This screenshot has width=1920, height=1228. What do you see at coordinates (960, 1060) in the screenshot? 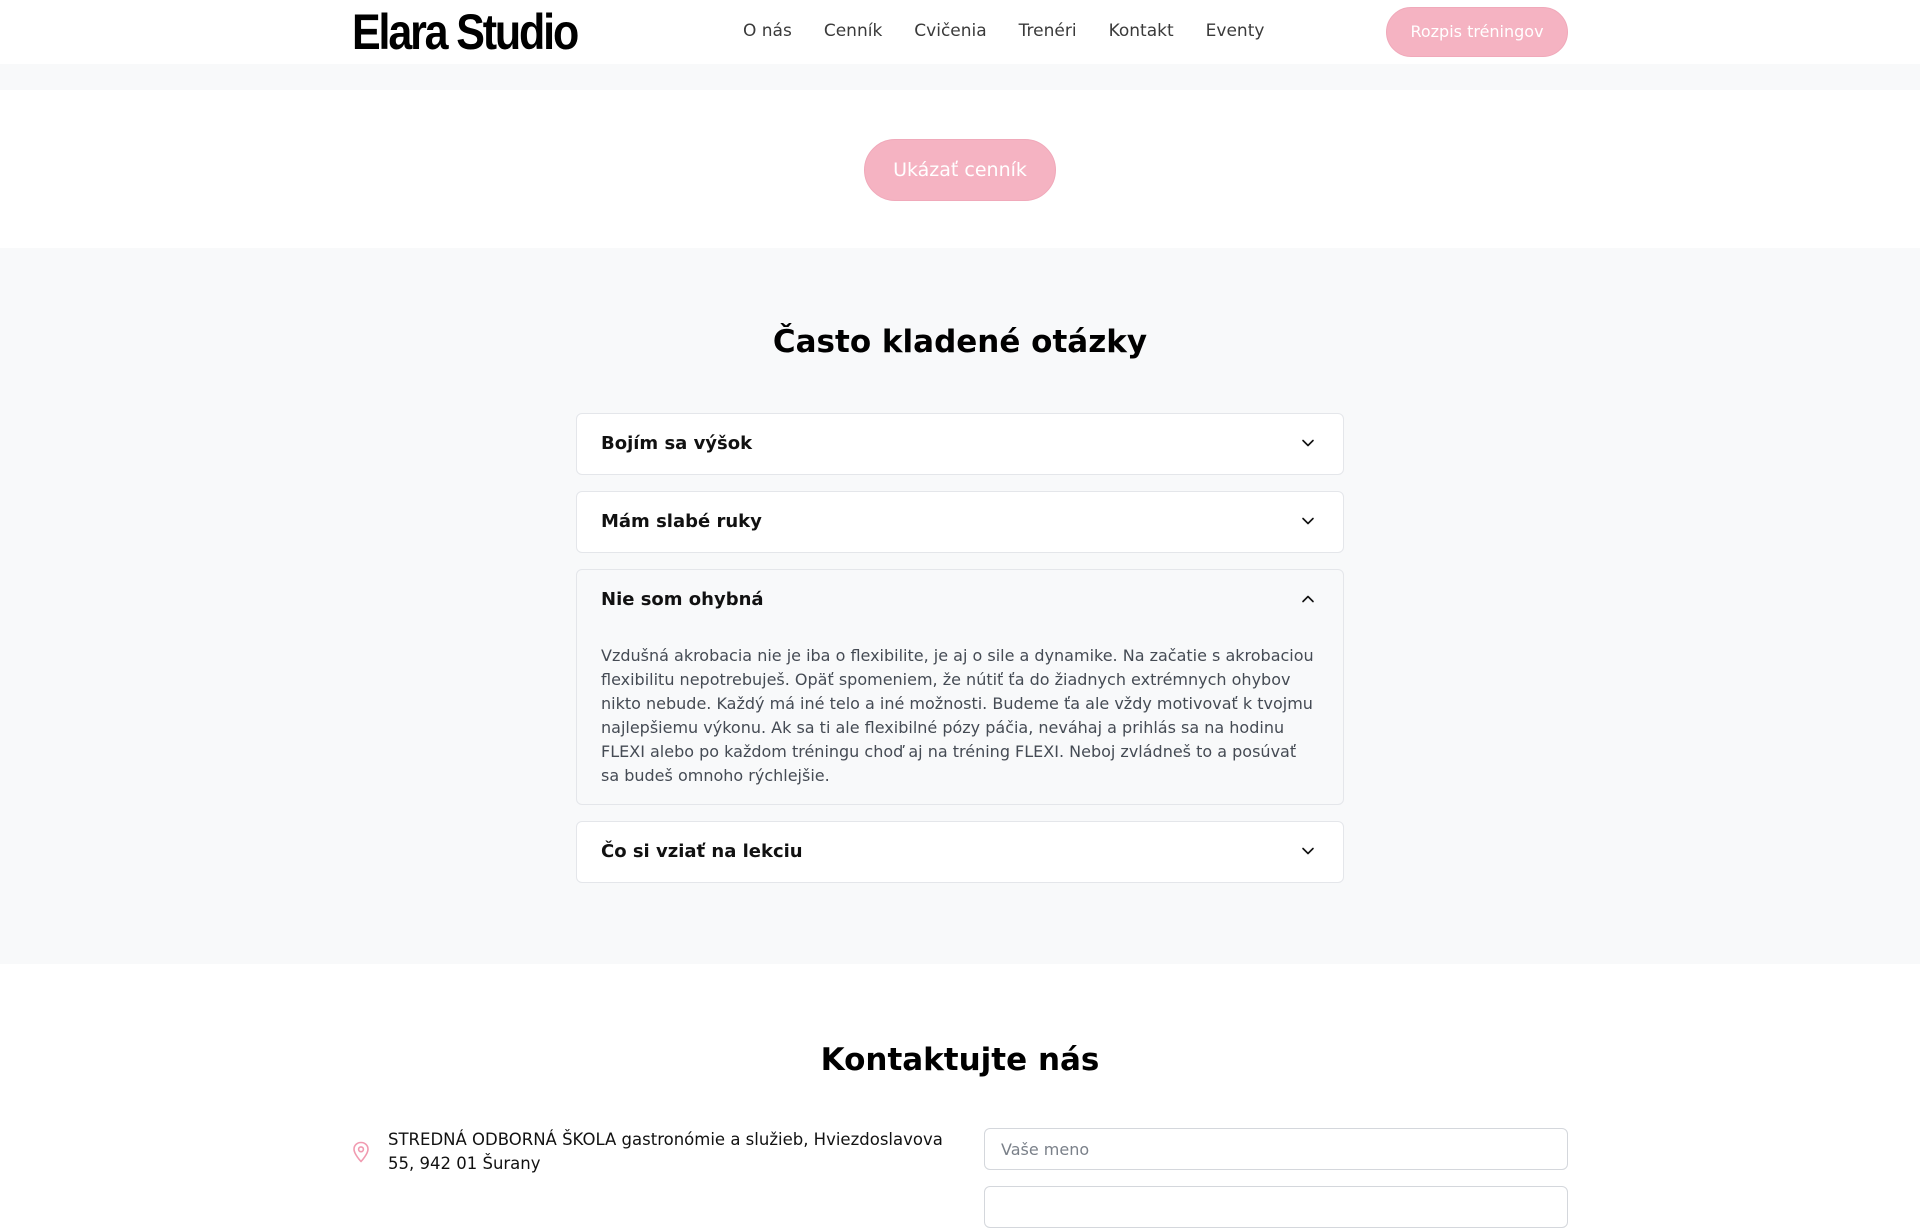
I see `contact-title: Kontaktujte nás` at bounding box center [960, 1060].